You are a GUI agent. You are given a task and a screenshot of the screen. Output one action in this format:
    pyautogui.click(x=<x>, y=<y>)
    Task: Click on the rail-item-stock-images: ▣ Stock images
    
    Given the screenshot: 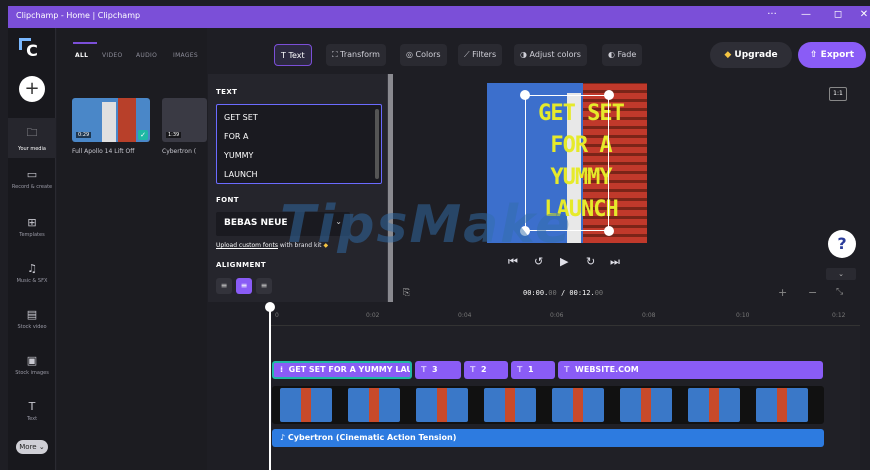 What is the action you would take?
    pyautogui.click(x=32, y=368)
    